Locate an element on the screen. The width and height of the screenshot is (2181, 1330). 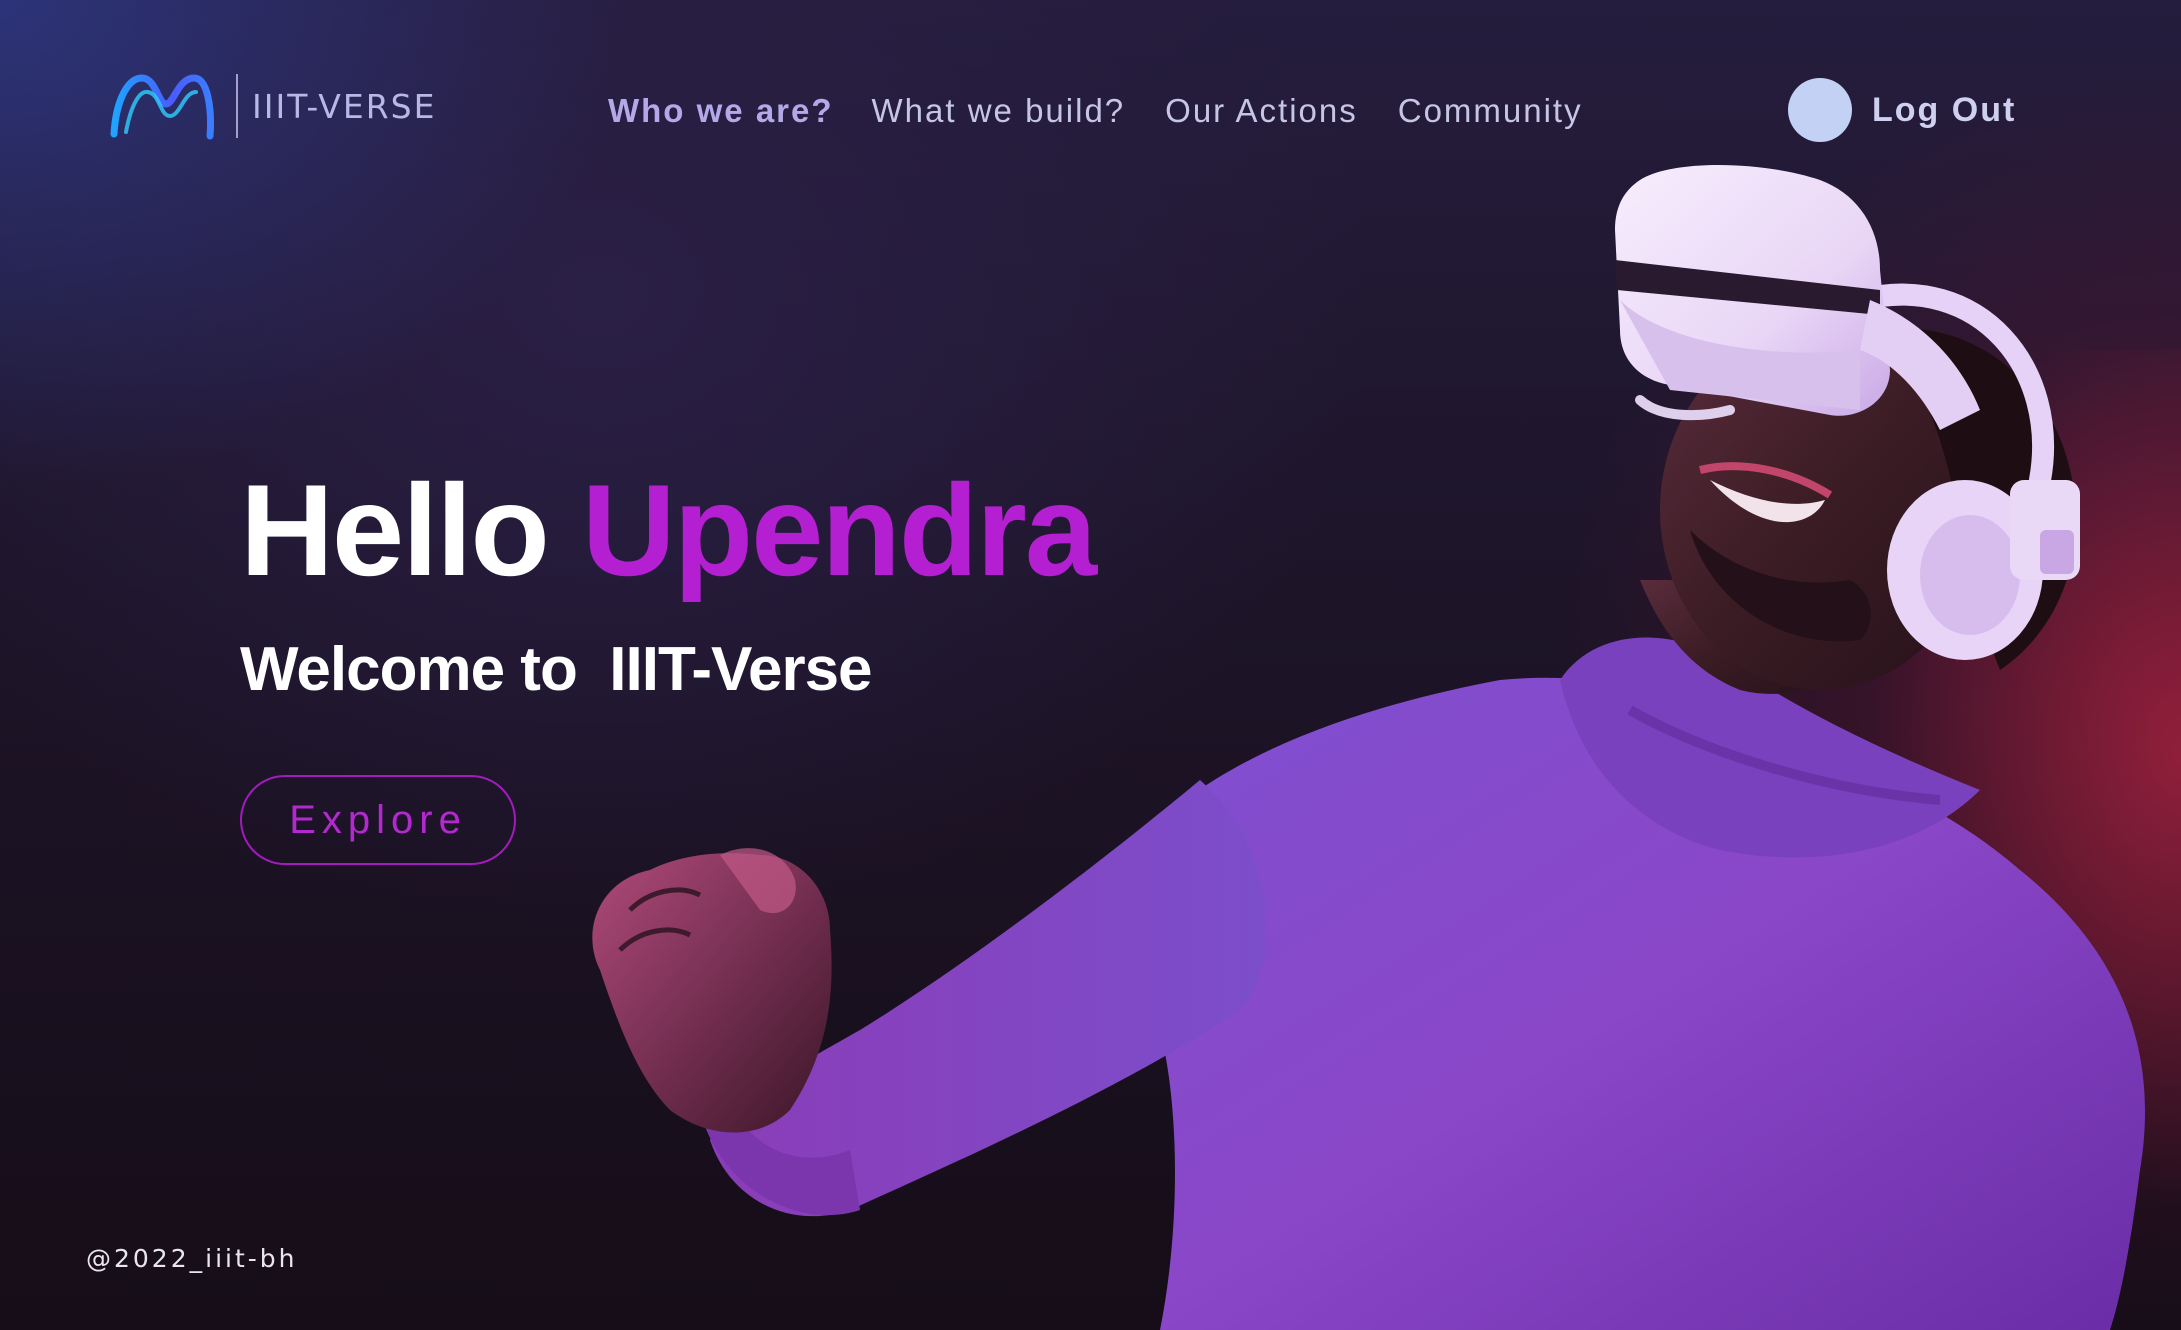
nav-item-who-we-are: Who we are? is located at coordinates (721, 111).